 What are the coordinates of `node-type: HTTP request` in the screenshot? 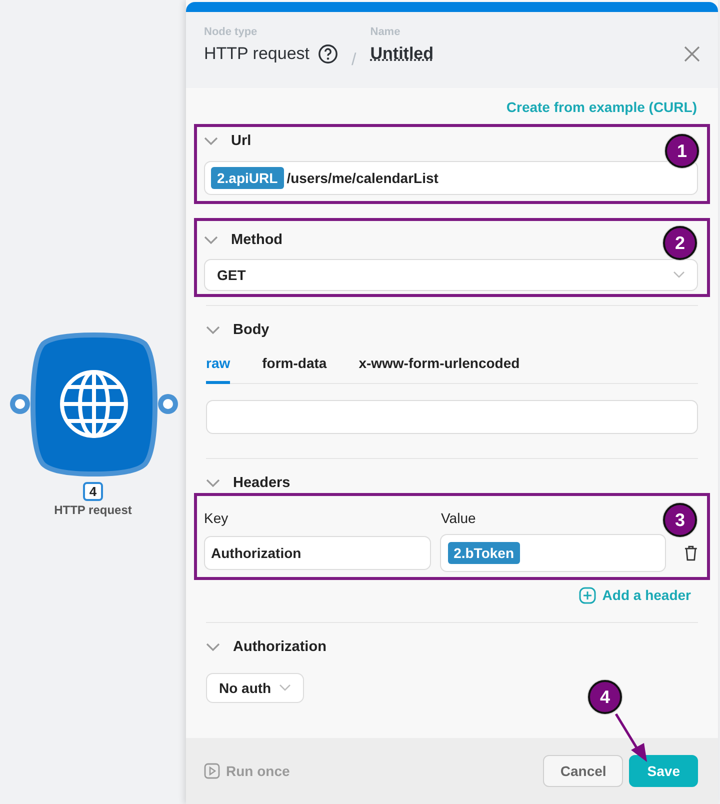 It's located at (257, 54).